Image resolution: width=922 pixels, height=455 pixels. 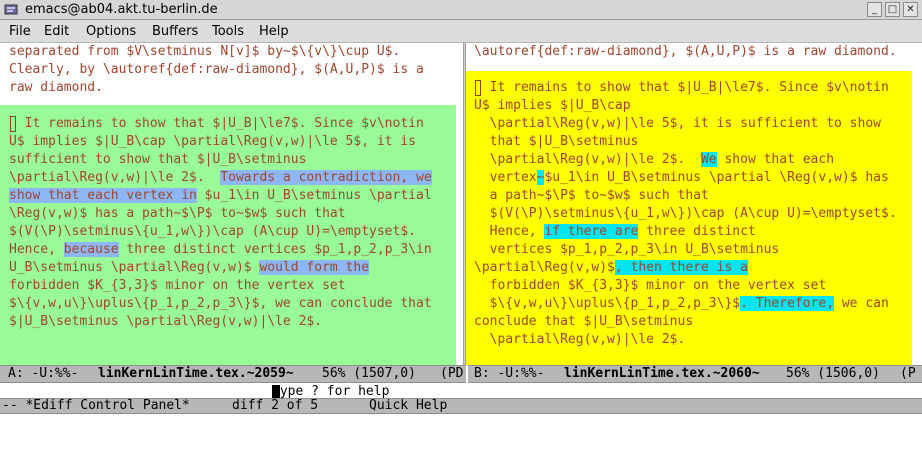 I want to click on text-line: U$ implies $|U_B\cap, so click(x=552, y=106).